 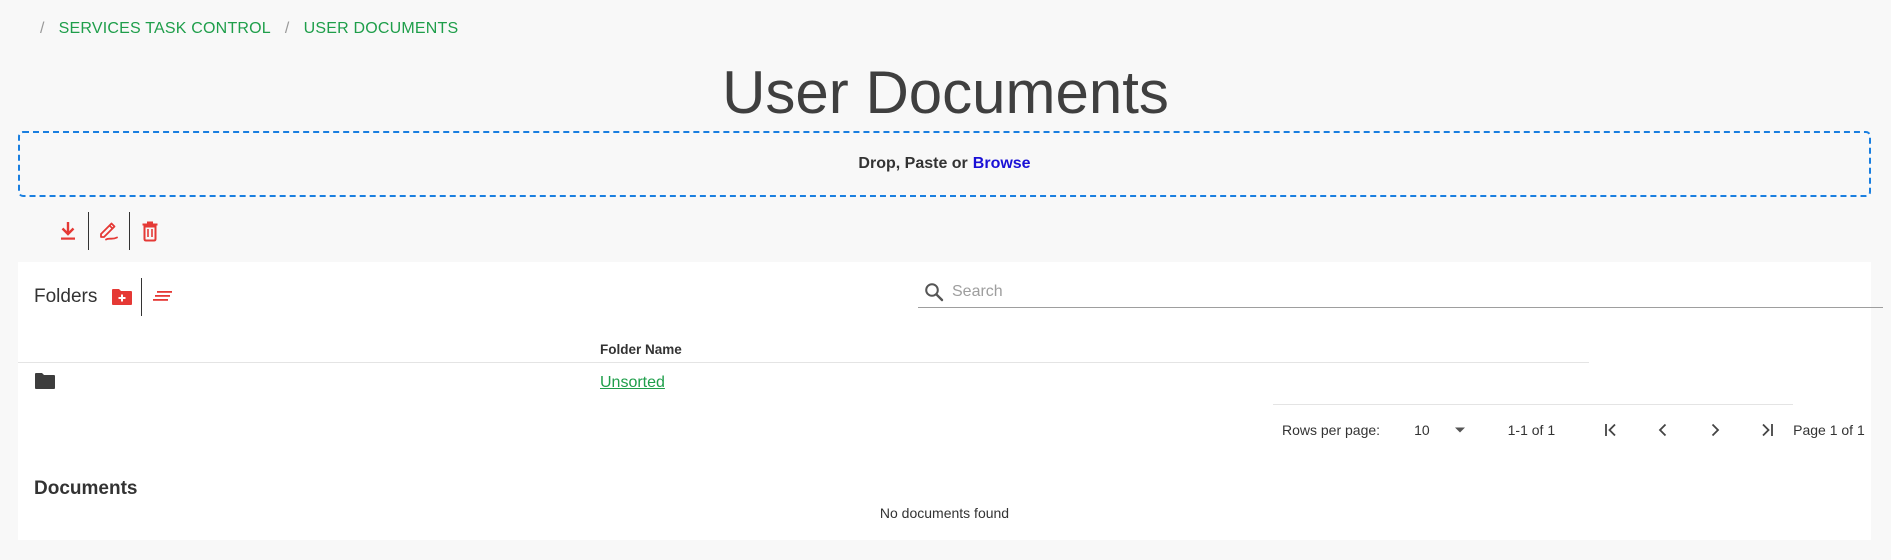 I want to click on first-page-icon, so click(x=1610, y=430).